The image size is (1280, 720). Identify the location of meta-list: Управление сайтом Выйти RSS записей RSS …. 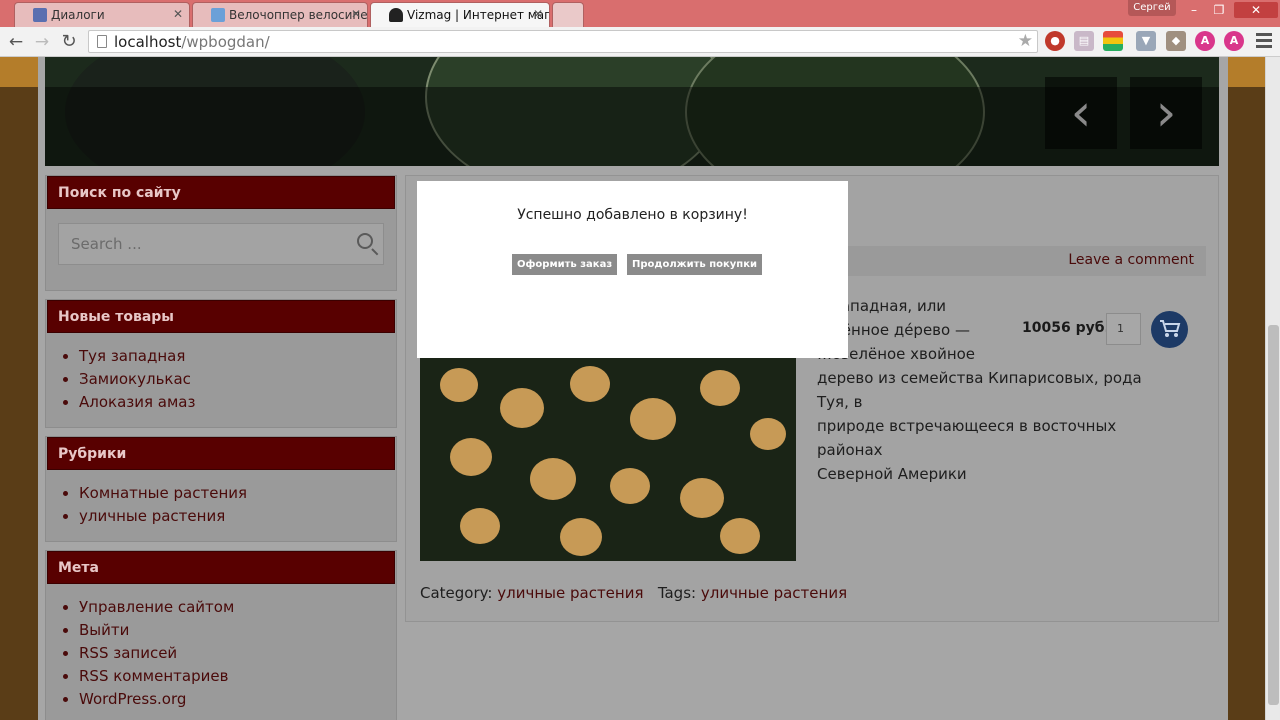
(221, 647).